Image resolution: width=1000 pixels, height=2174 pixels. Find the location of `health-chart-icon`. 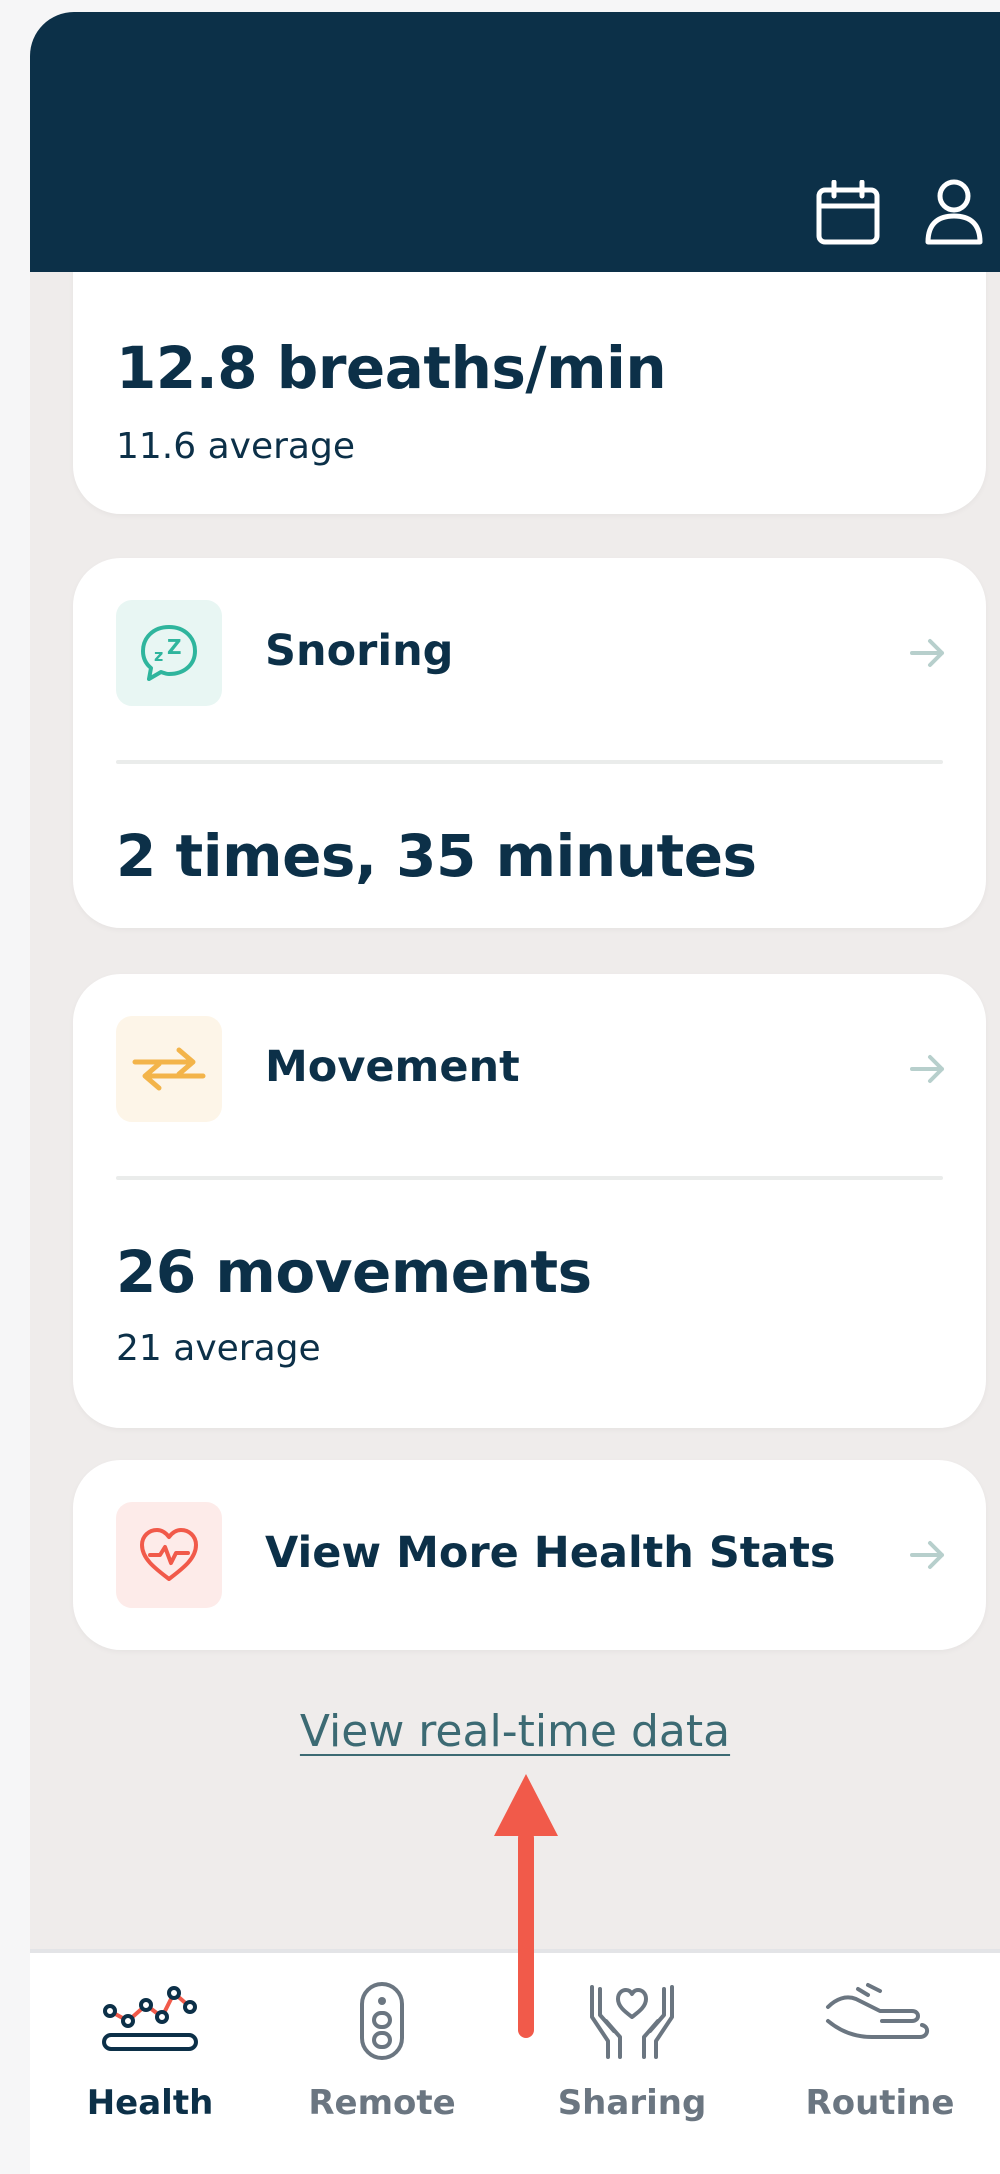

health-chart-icon is located at coordinates (150, 2018).